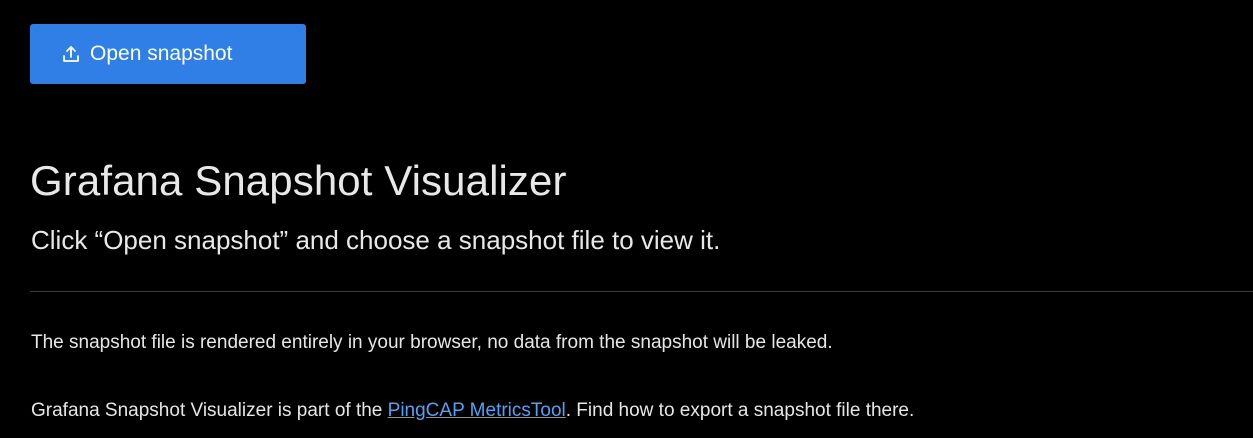 The image size is (1253, 438). Describe the element at coordinates (298, 180) in the screenshot. I see `page-title: Grafana Snapshot Visualizer` at that location.